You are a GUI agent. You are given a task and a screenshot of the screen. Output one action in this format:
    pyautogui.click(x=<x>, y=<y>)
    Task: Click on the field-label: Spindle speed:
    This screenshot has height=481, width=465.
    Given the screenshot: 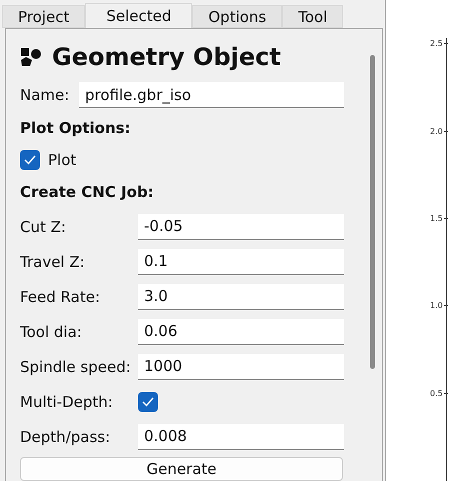 What is the action you would take?
    pyautogui.click(x=76, y=367)
    